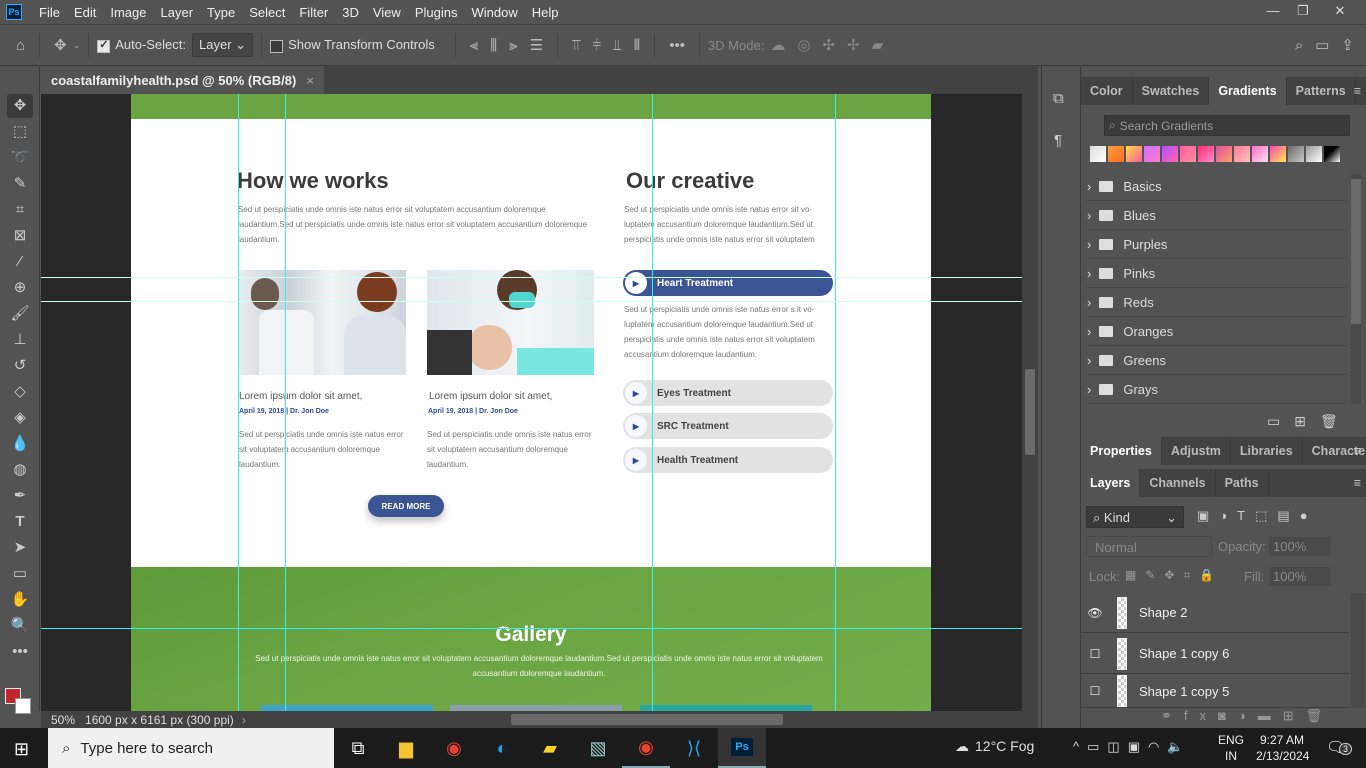 Image resolution: width=1366 pixels, height=768 pixels. Describe the element at coordinates (1227, 125) in the screenshot. I see `search-gradients-input: ⌕ Search Gradients` at that location.